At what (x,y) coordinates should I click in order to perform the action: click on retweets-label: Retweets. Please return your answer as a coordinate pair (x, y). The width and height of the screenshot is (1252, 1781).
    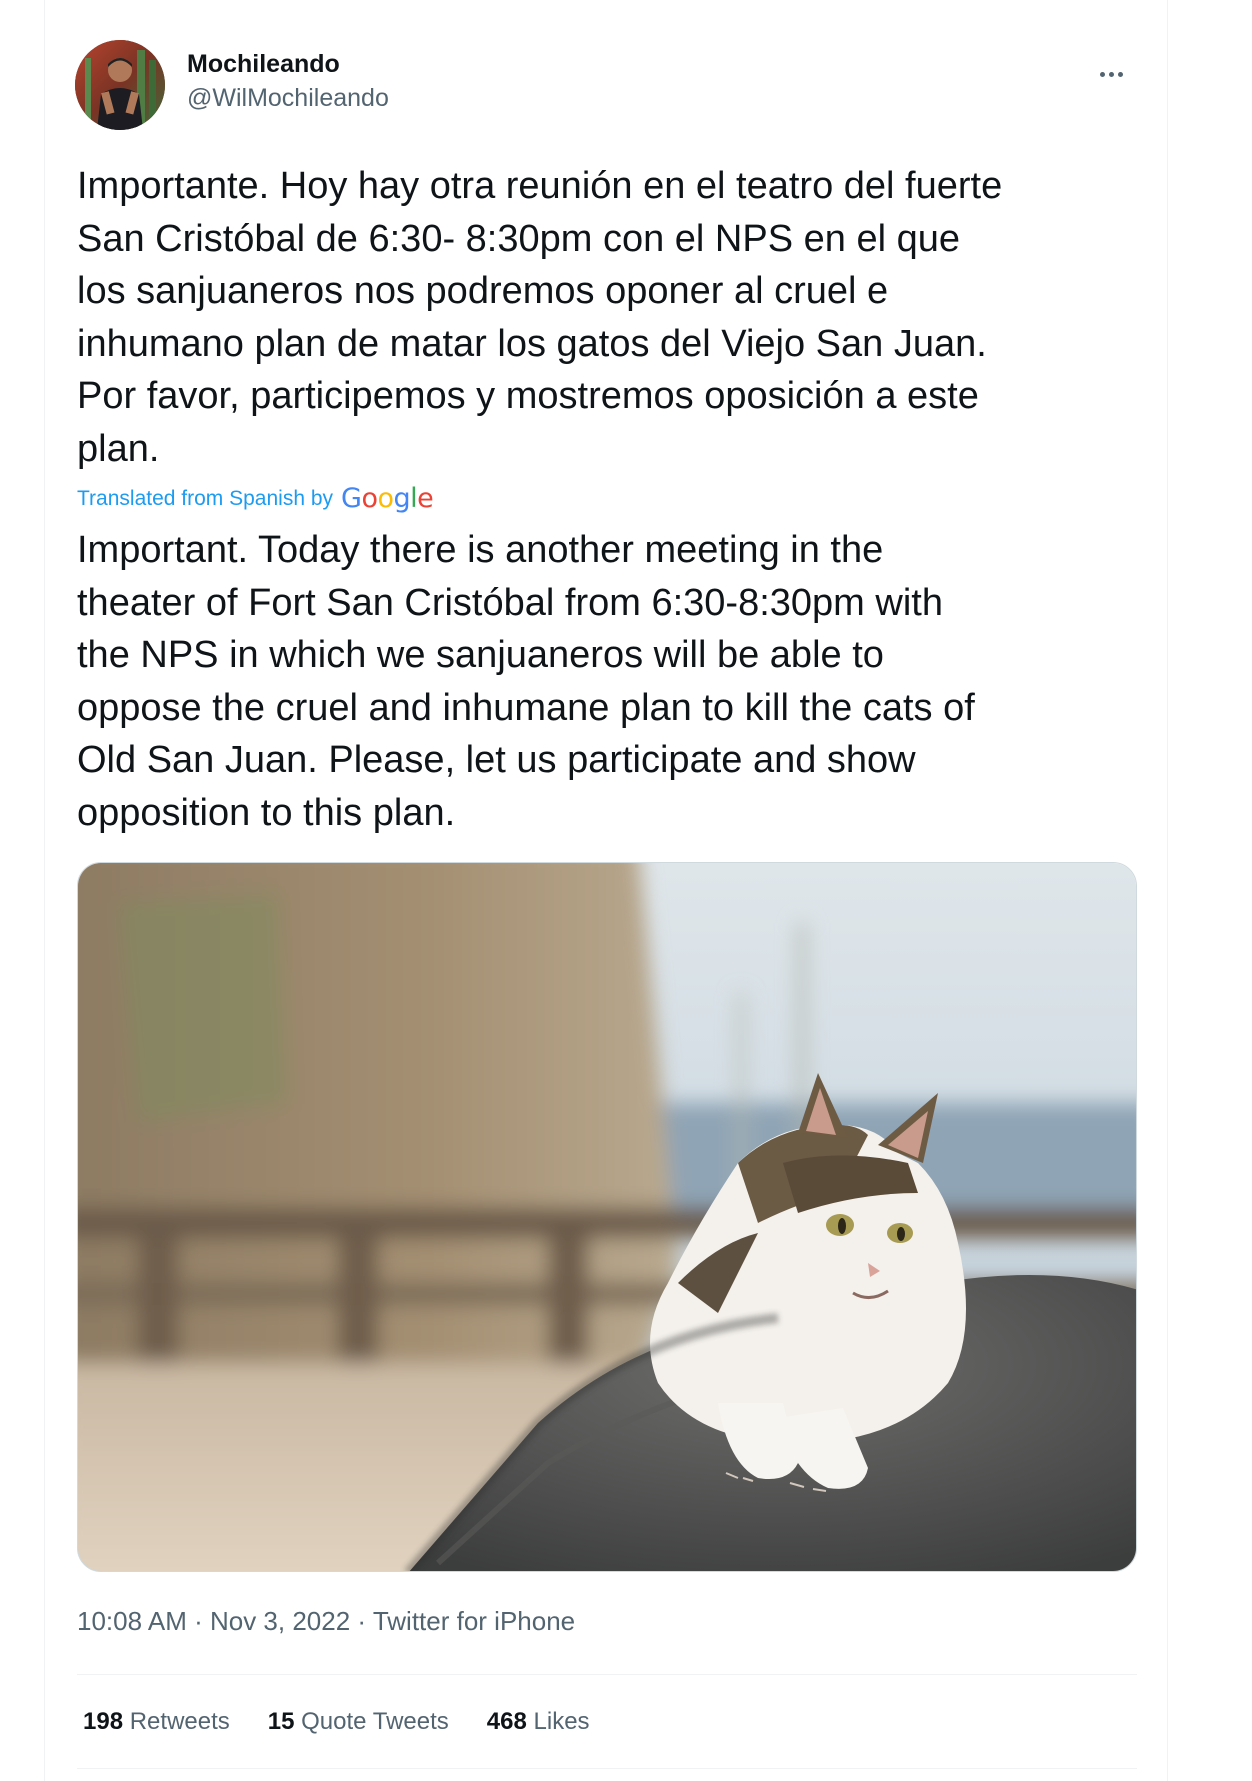
    Looking at the image, I should click on (179, 1721).